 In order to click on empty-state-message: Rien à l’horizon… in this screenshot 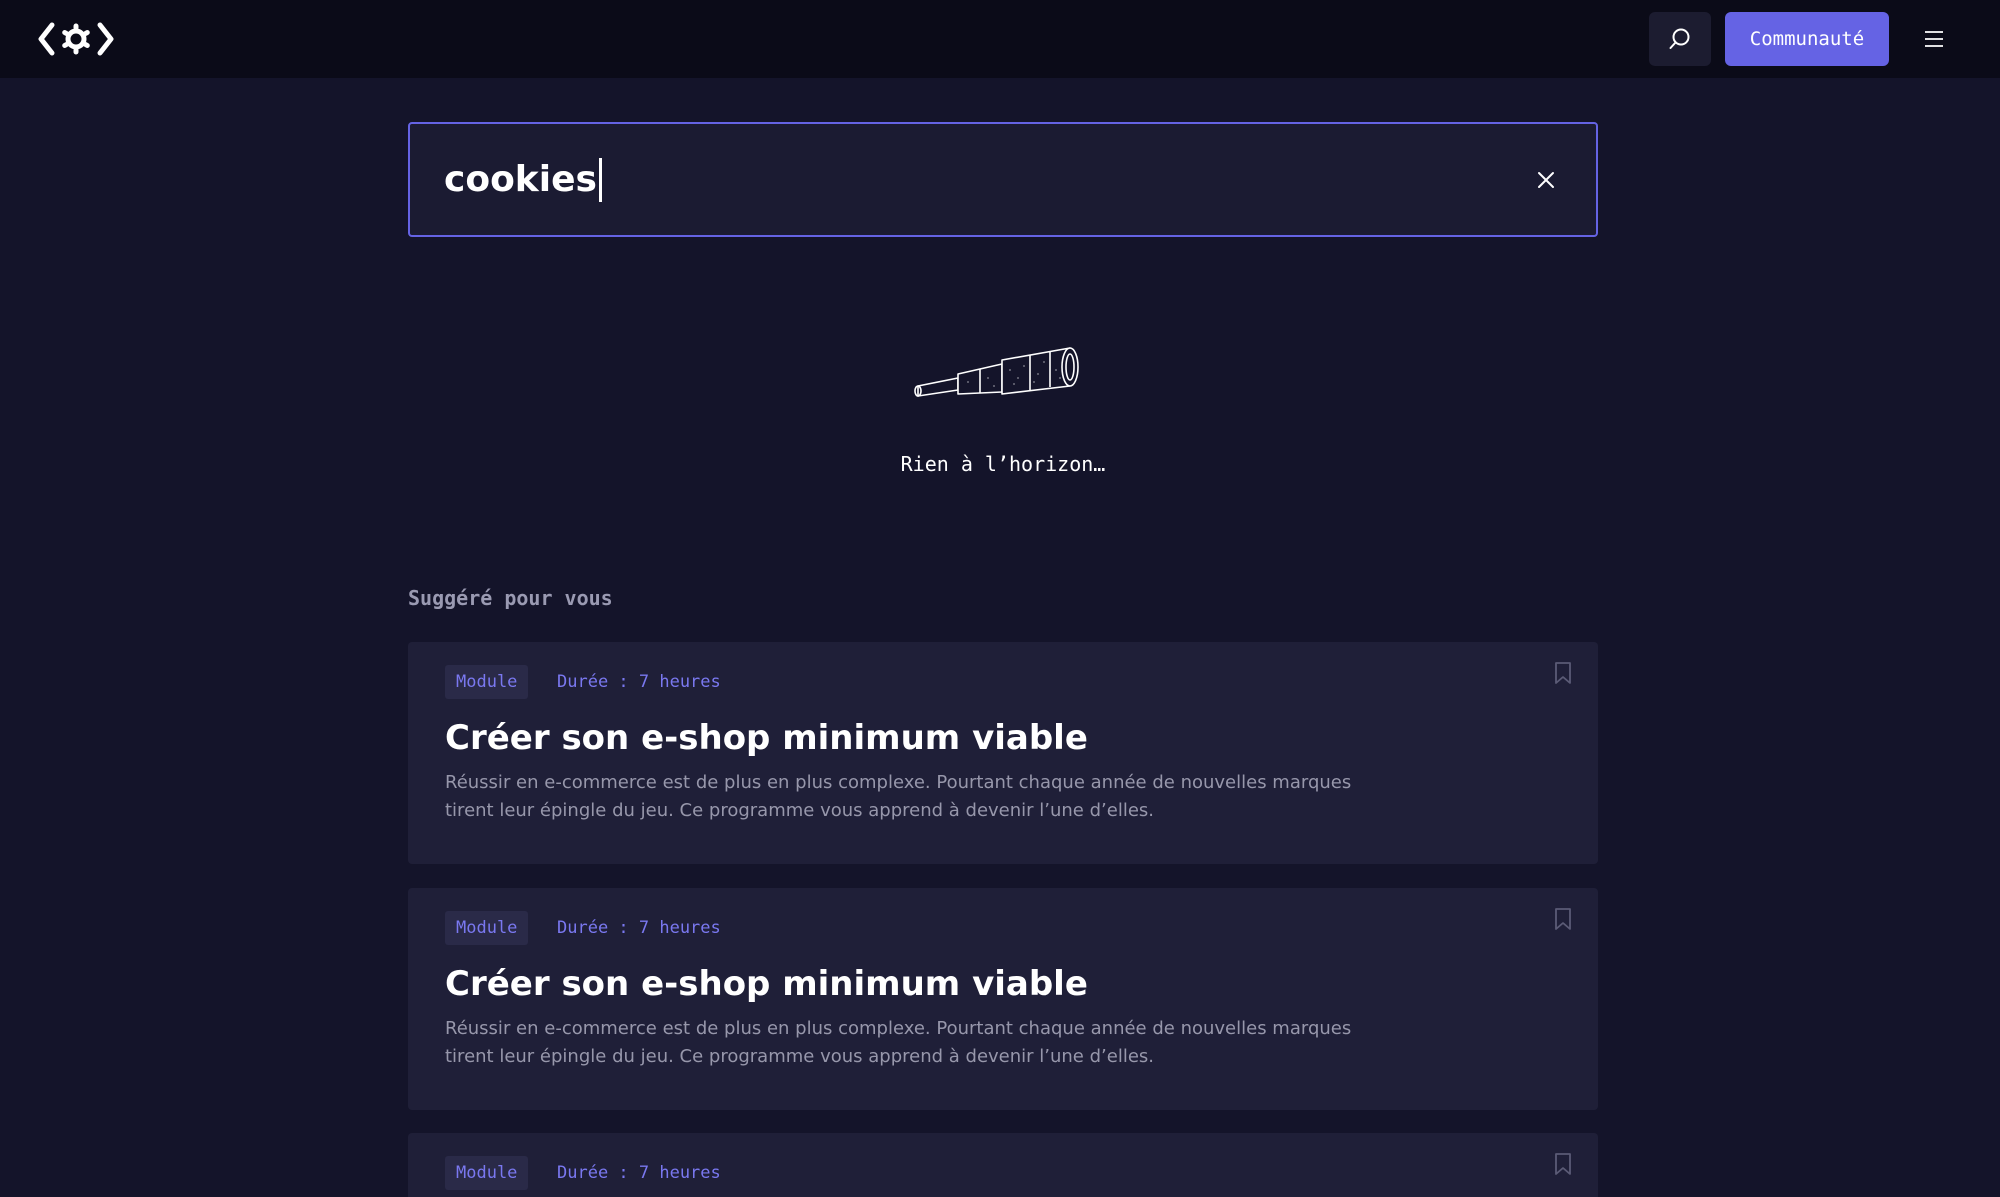, I will do `click(1003, 464)`.